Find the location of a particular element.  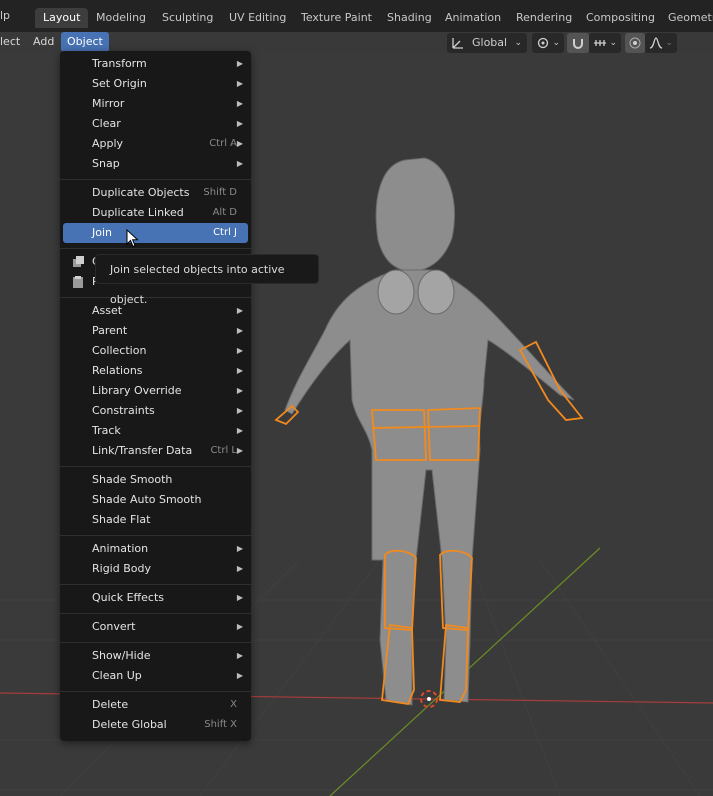

menu-item-join: Join Ctrl J is located at coordinates (155, 233).